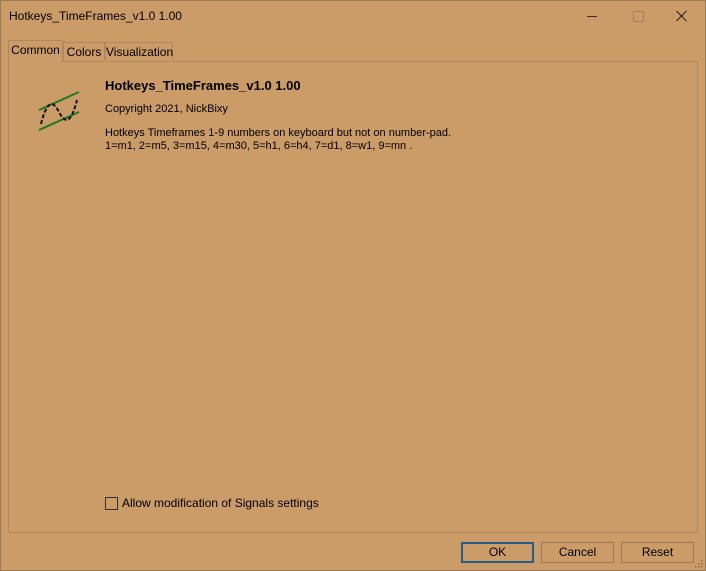 This screenshot has width=706, height=571. What do you see at coordinates (203, 85) in the screenshot?
I see `indicator-name: Hotkeys_TimeFrames_v1.0 1.00` at bounding box center [203, 85].